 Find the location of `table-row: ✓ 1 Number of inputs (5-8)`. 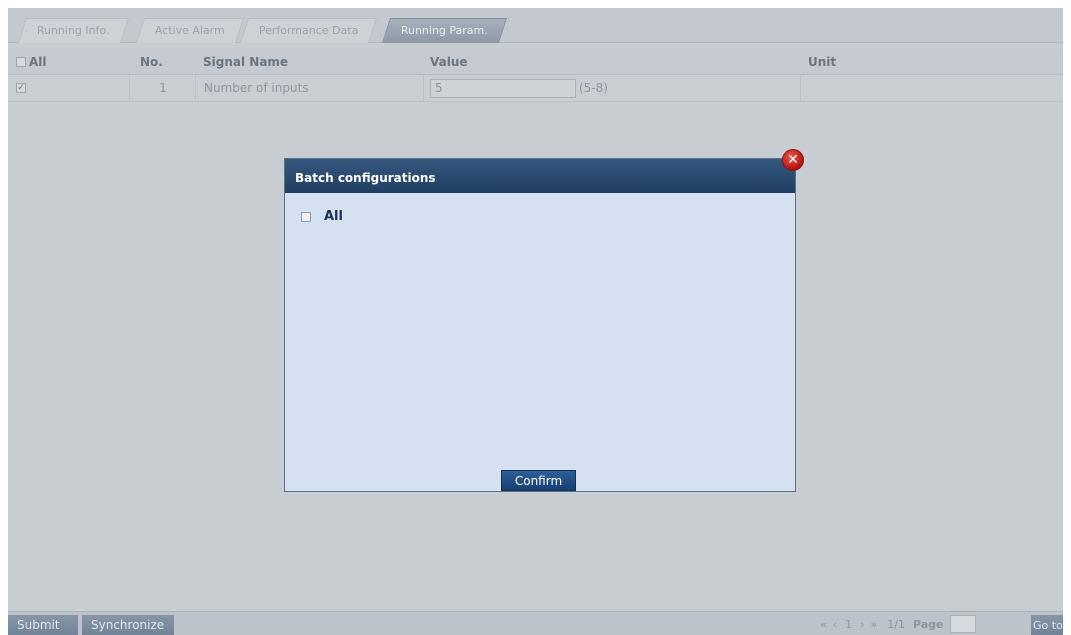

table-row: ✓ 1 Number of inputs (5-8) is located at coordinates (535, 88).